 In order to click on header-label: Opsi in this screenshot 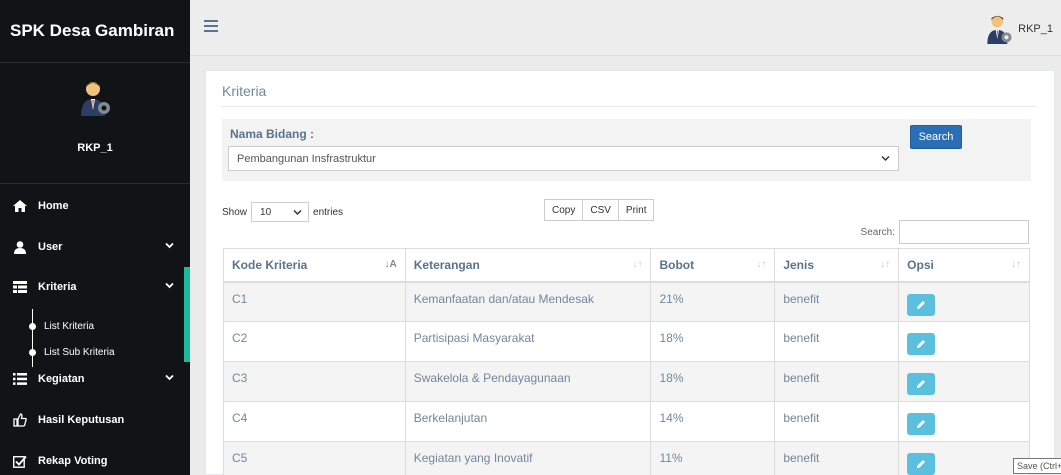, I will do `click(920, 264)`.